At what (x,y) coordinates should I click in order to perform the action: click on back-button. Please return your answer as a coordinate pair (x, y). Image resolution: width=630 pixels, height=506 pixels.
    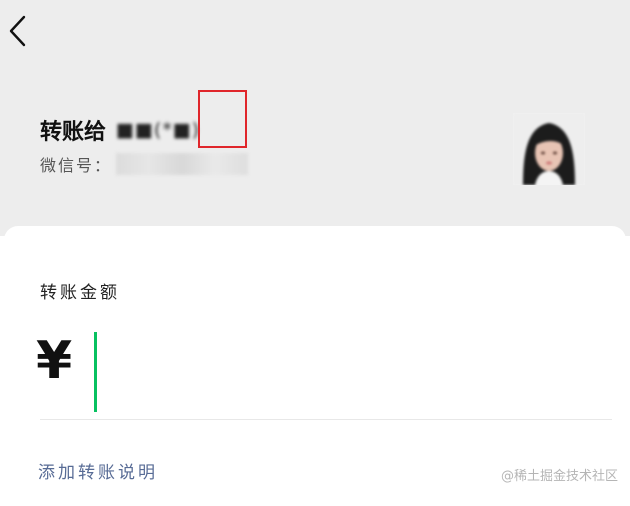
    Looking at the image, I should click on (17, 31).